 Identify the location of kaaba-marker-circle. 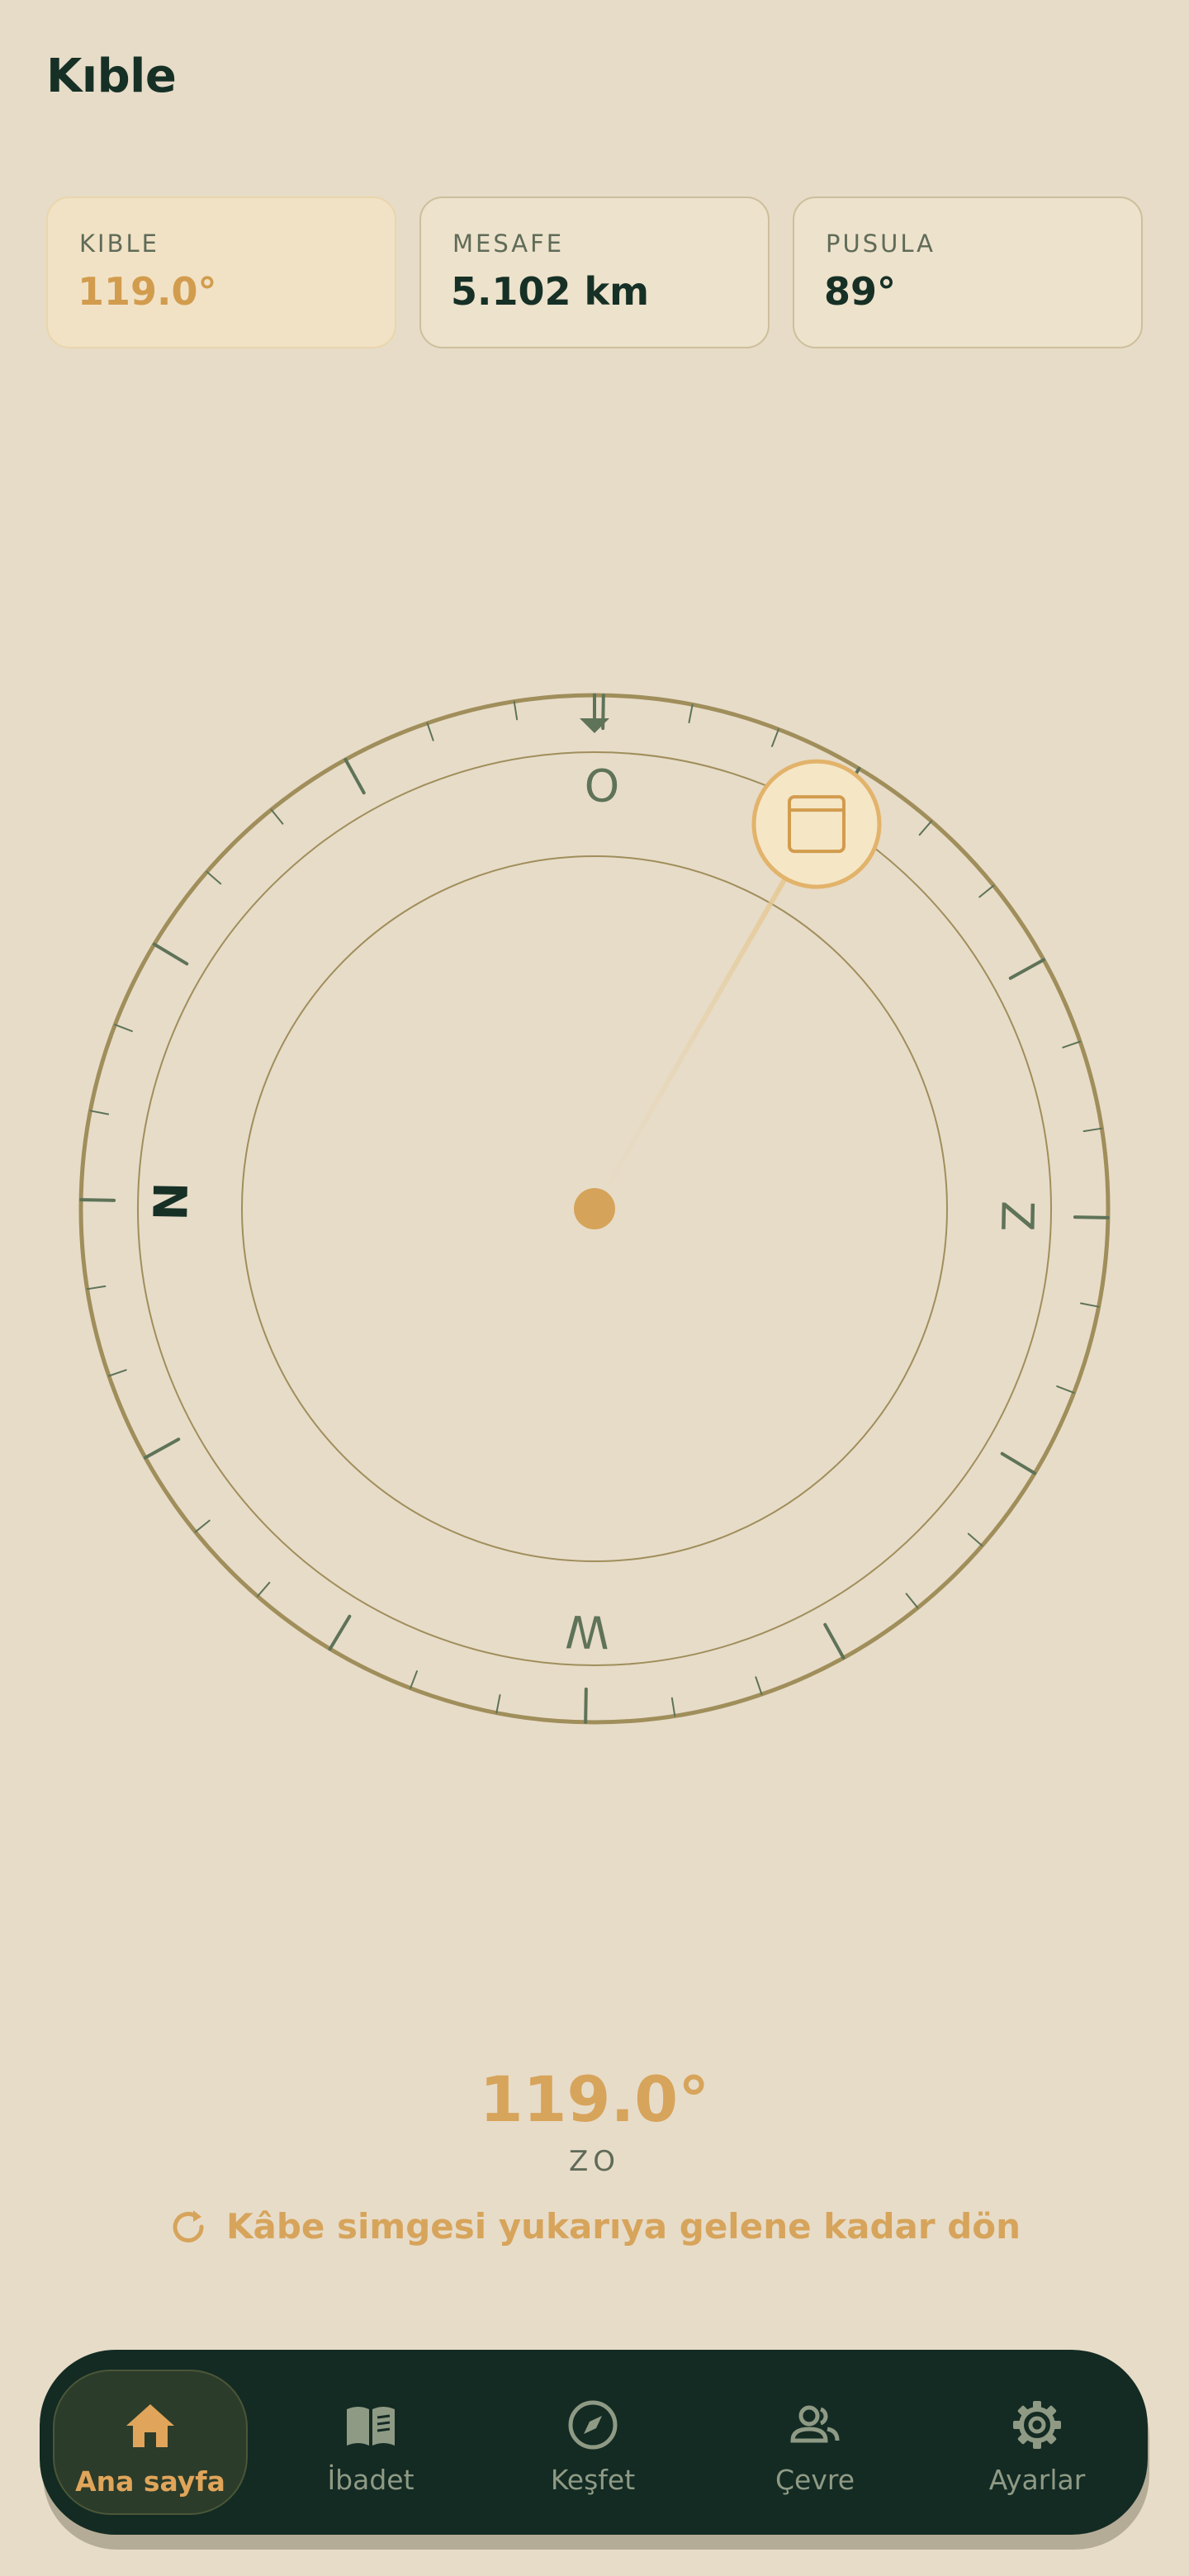
(816, 824).